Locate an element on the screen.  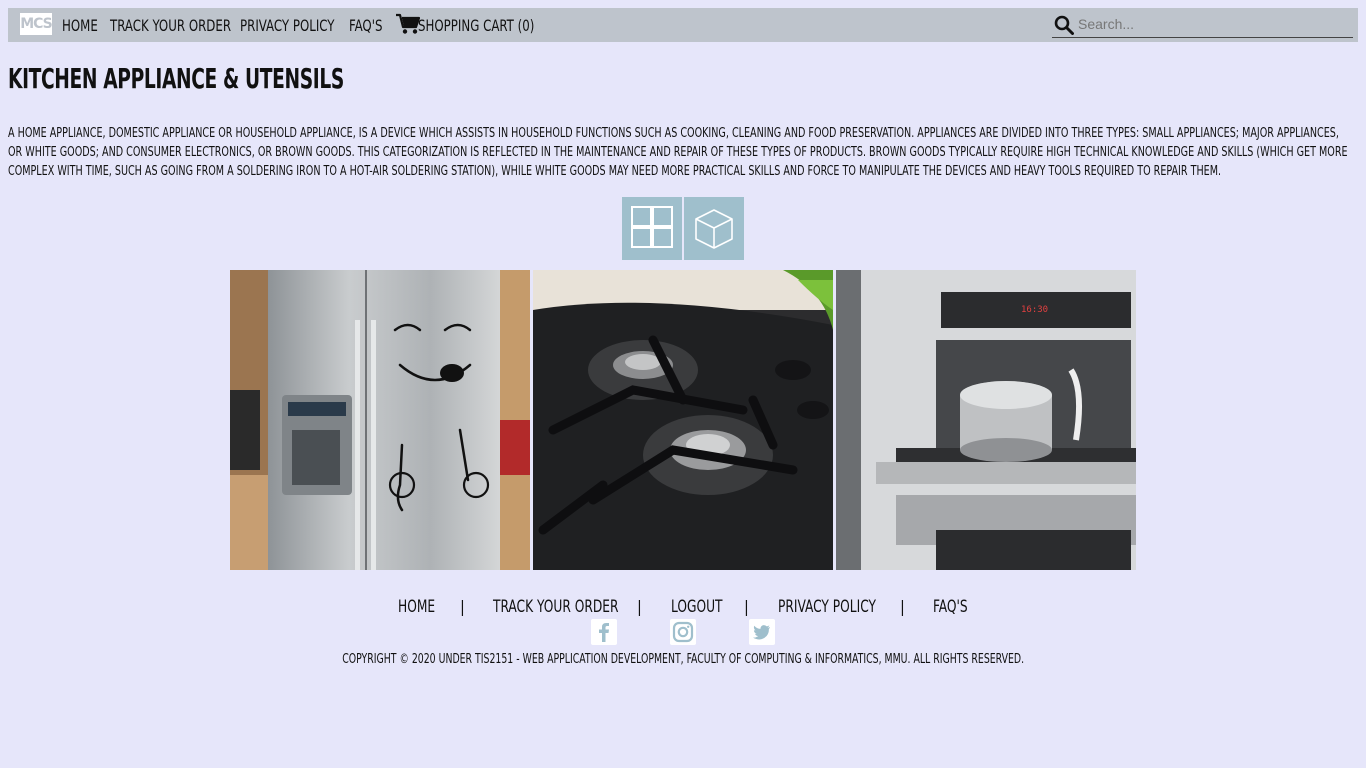
nav-privacy-policy-link: PRIVACY POLICY is located at coordinates (287, 26).